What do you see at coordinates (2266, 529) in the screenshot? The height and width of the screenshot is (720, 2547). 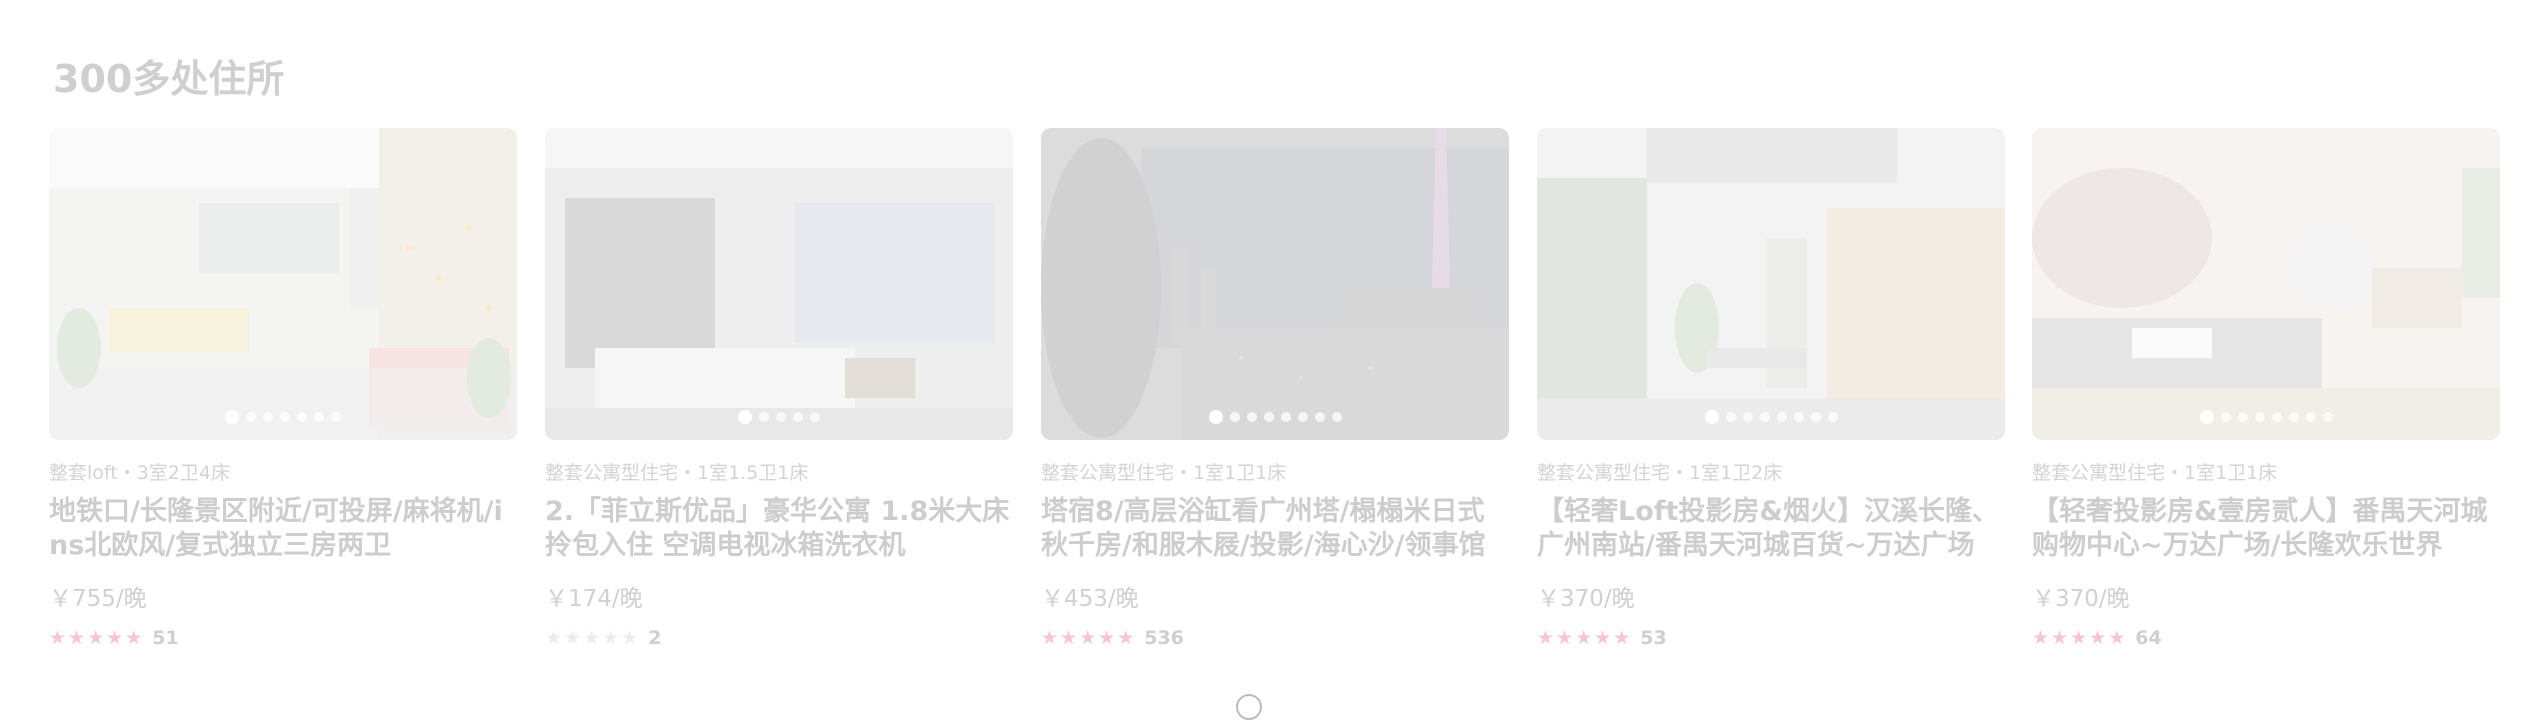 I see `listing-name: 【轻奢投影房&壹房贰人】番禺天河城购物中心~万达广场/长隆欢乐世界` at bounding box center [2266, 529].